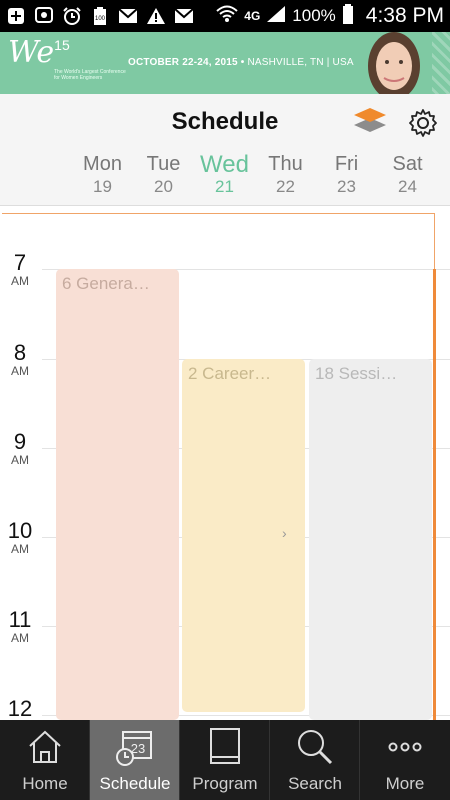  Describe the element at coordinates (135, 783) in the screenshot. I see `tab-label: Schedule` at that location.